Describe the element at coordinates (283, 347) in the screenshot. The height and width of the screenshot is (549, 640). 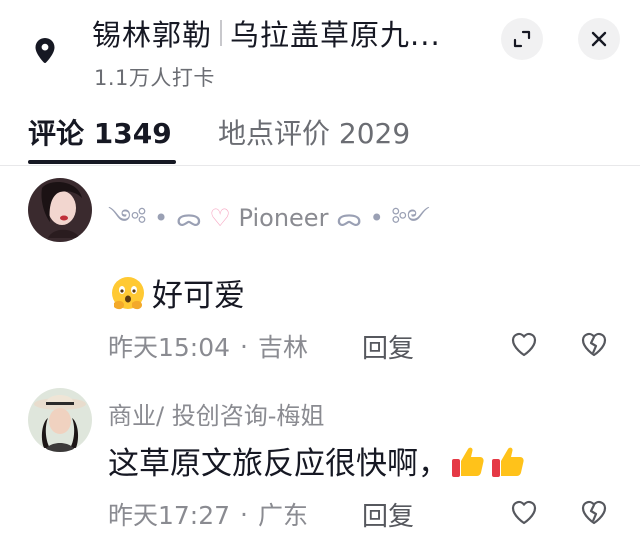
I see `comment-location: 吉林` at that location.